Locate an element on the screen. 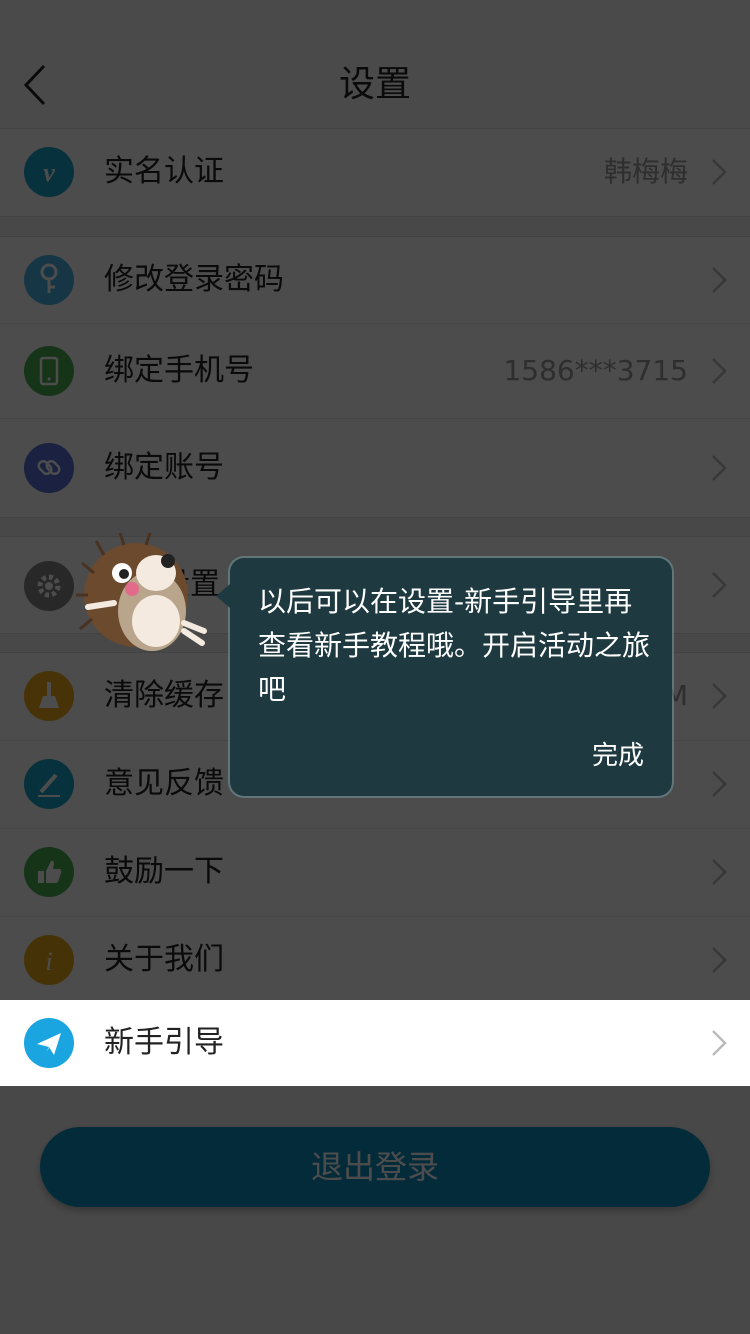 Image resolution: width=750 pixels, height=1334 pixels. row-about-us: i 关于我们 is located at coordinates (375, 960).